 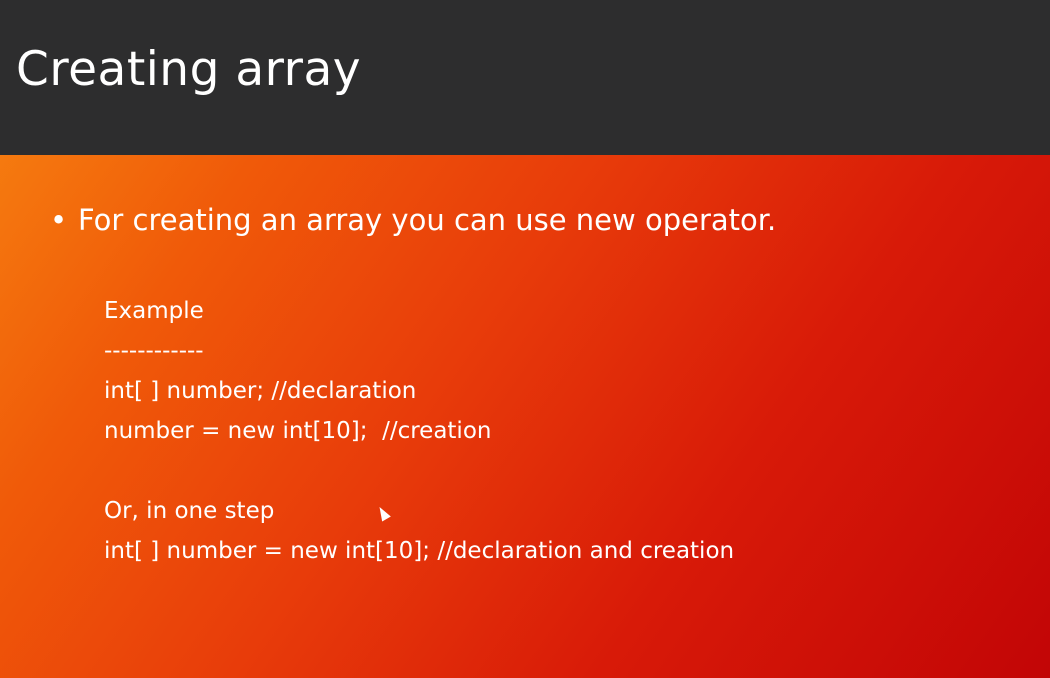 What do you see at coordinates (154, 351) in the screenshot?
I see `example-rule: ------------` at bounding box center [154, 351].